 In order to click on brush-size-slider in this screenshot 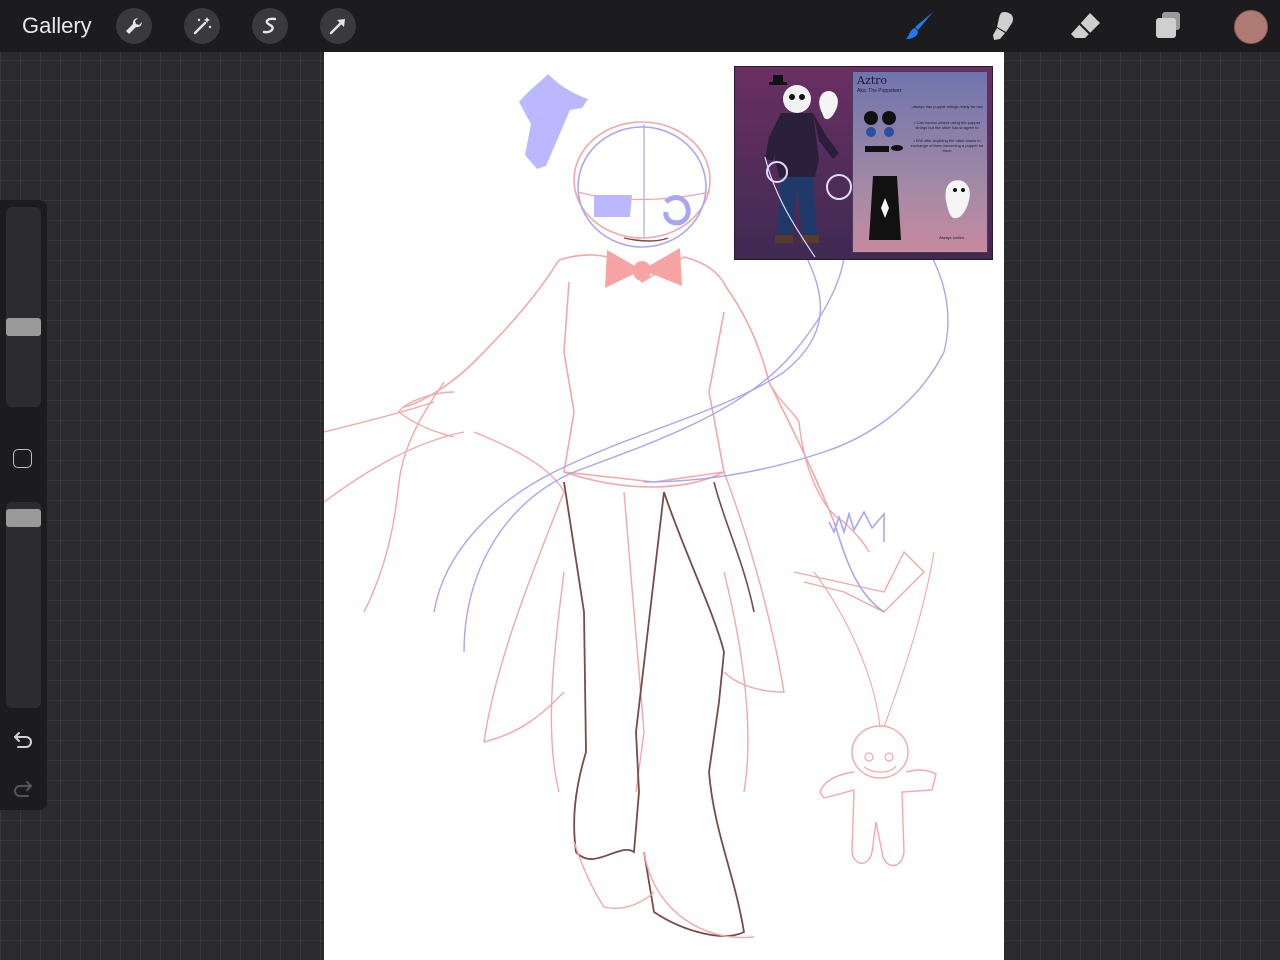, I will do `click(23, 307)`.